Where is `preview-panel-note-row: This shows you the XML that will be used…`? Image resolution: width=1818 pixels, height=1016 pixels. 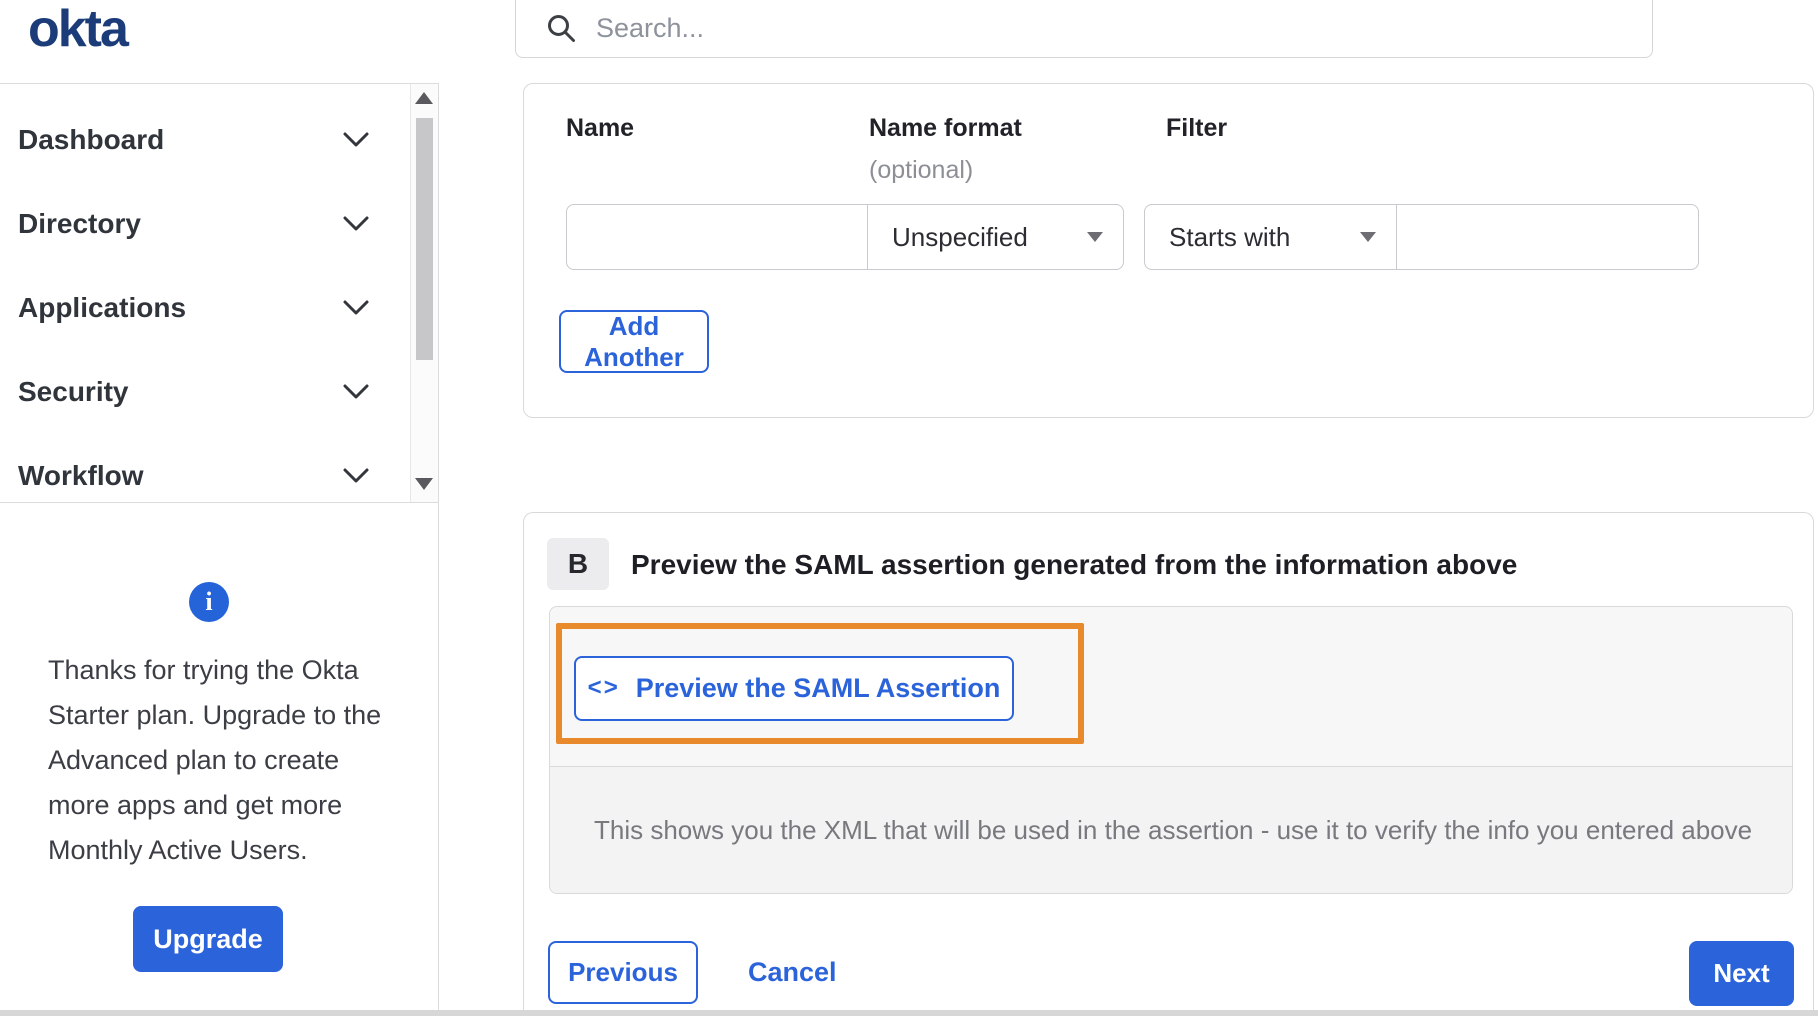 preview-panel-note-row: This shows you the XML that will be used… is located at coordinates (1171, 830).